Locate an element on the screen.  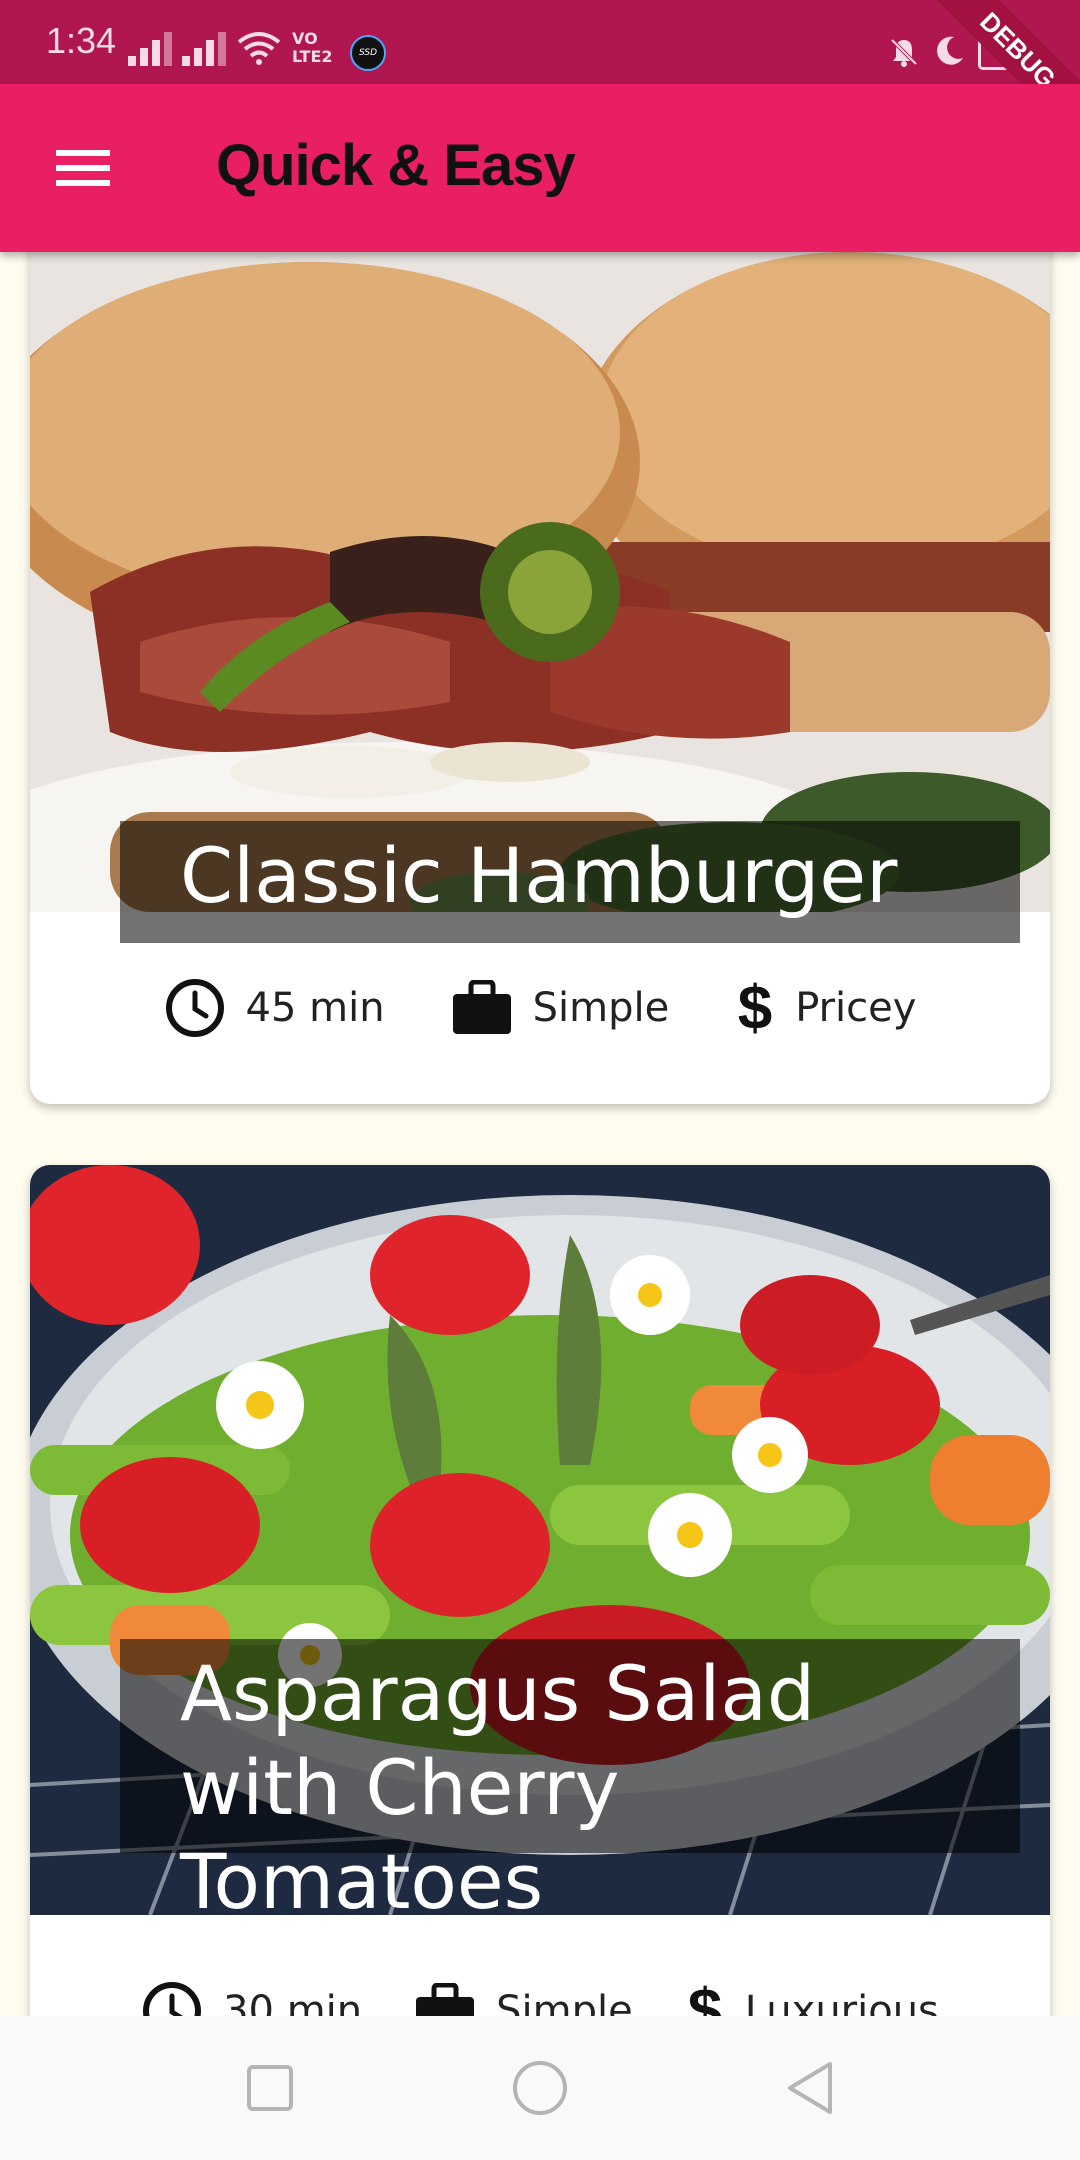
meal-meta-row: 45 min Simple $ Pricey is located at coordinates (540, 1008).